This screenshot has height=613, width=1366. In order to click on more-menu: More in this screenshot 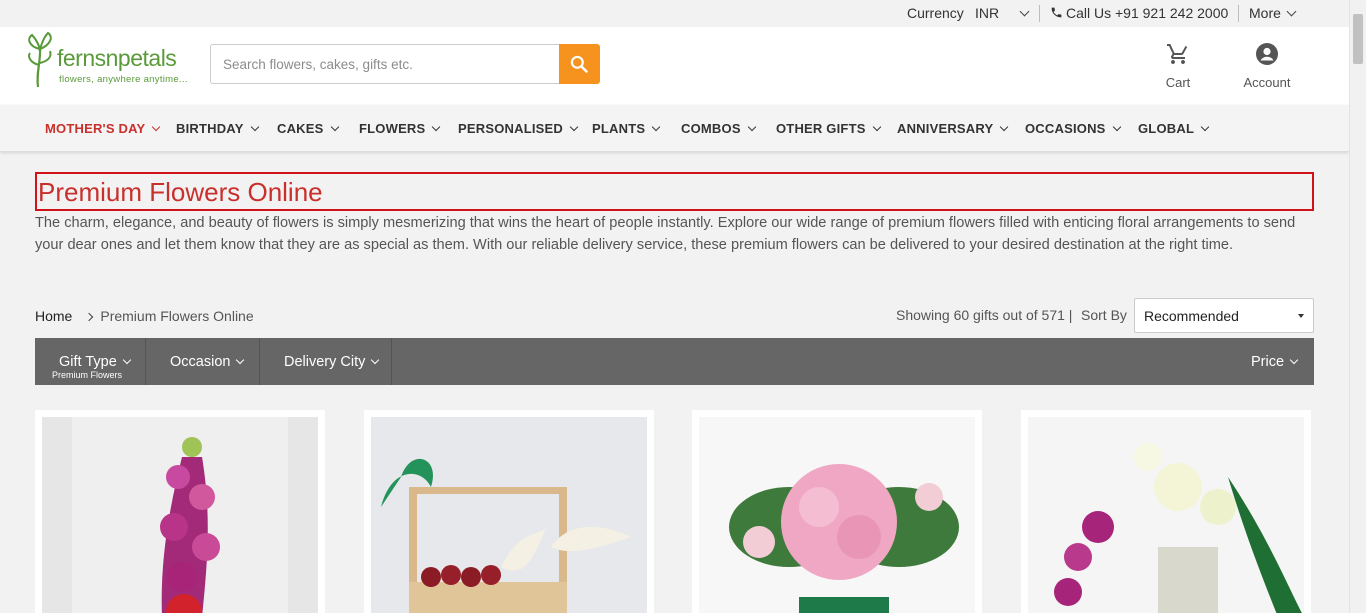, I will do `click(1273, 13)`.